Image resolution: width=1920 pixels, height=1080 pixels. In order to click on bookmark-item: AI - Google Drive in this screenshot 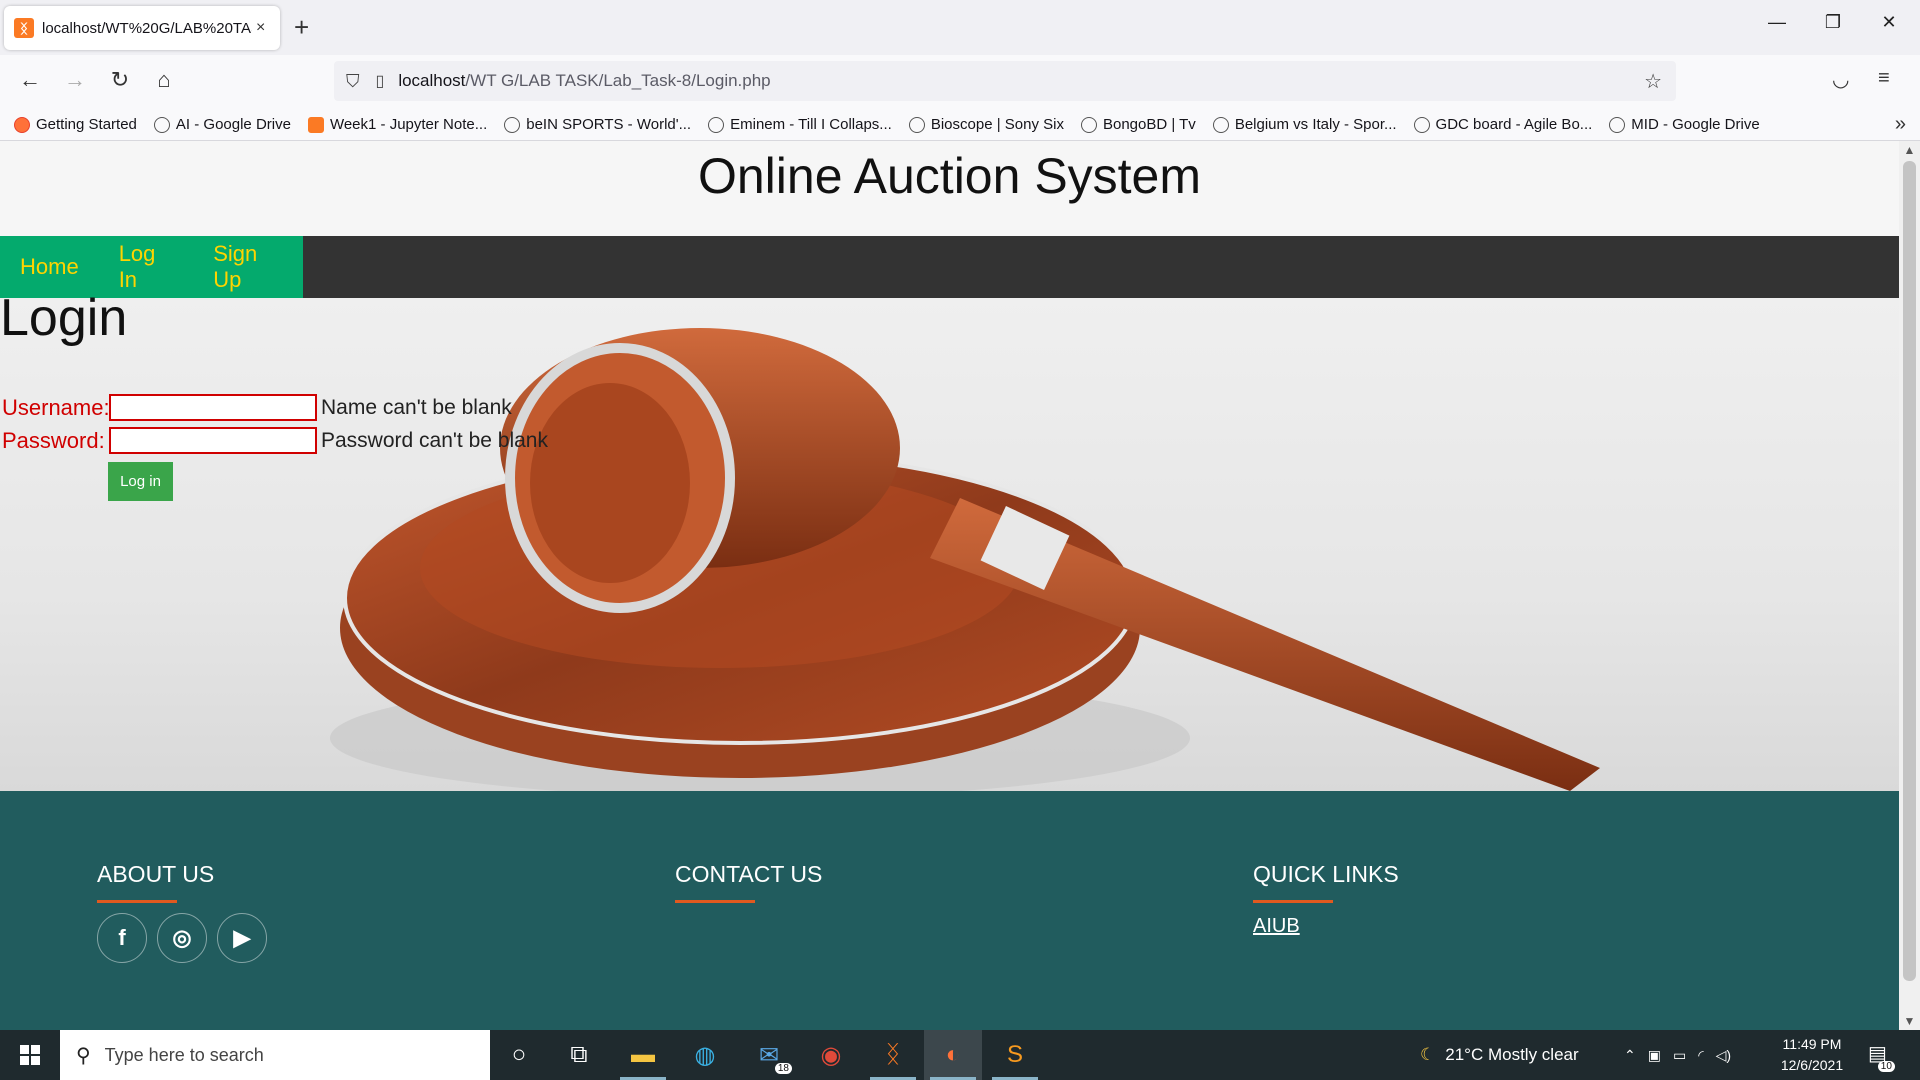, I will do `click(222, 124)`.